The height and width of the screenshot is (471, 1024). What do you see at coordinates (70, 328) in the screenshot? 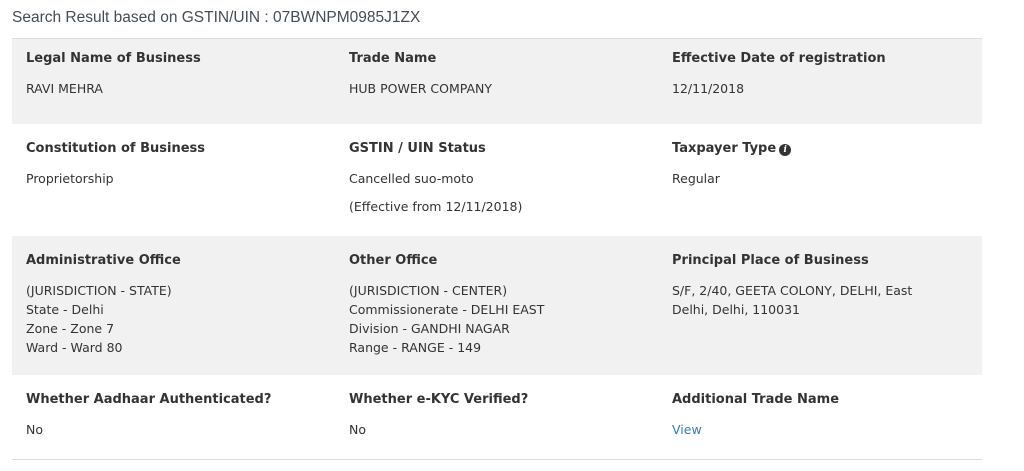
I see `admin-office-line: Zone - Zone 7` at bounding box center [70, 328].